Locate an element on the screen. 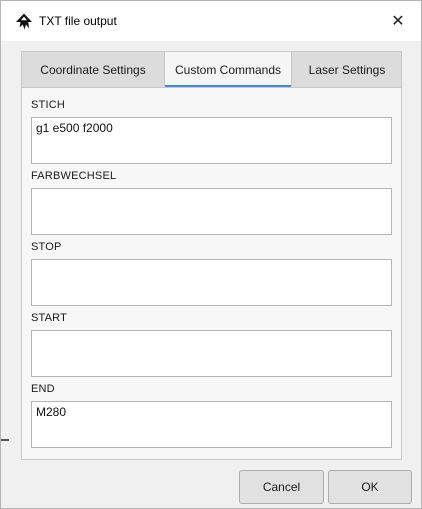  start-label: START is located at coordinates (49, 318).